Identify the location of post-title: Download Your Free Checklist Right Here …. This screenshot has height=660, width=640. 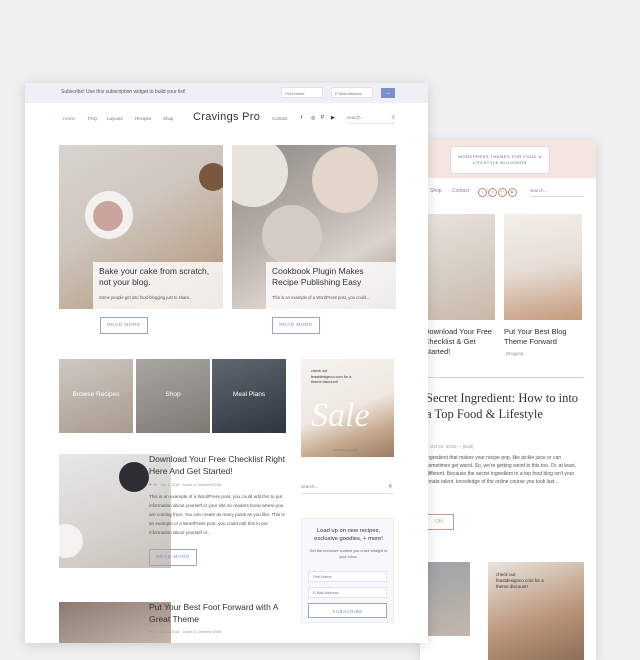
(219, 465).